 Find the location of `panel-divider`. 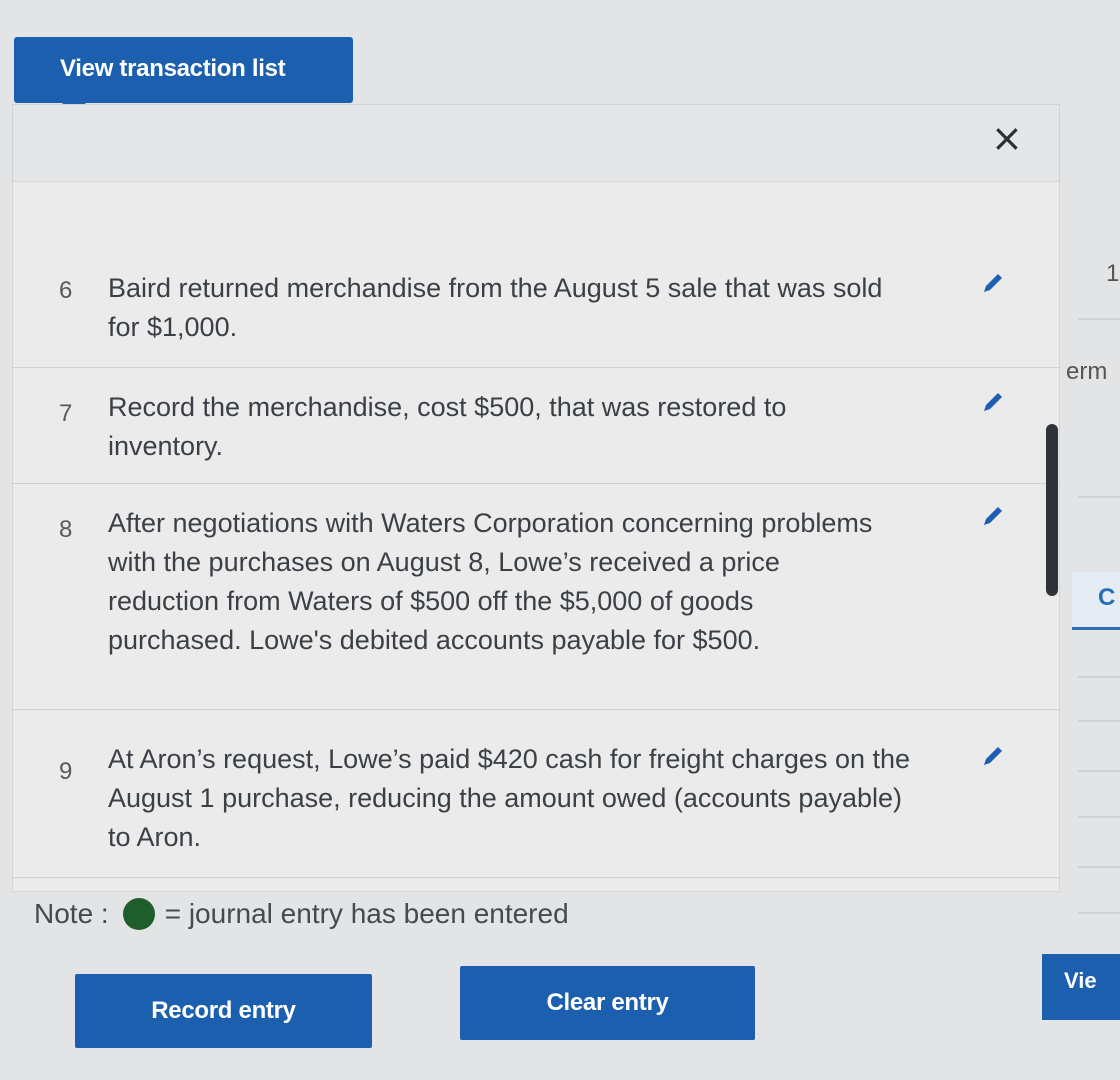

panel-divider is located at coordinates (536, 884).